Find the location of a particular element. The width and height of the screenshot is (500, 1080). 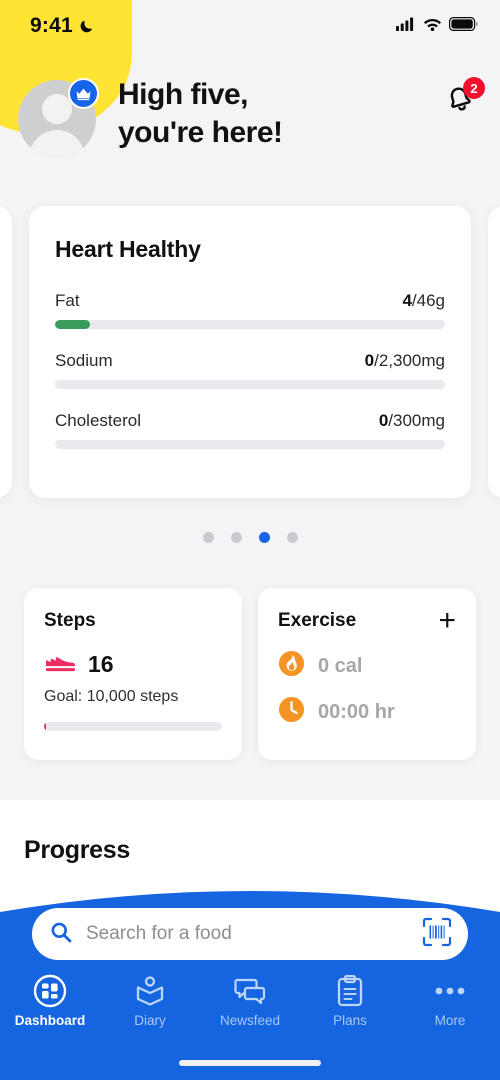

nutrient-target: /300mg is located at coordinates (416, 420).